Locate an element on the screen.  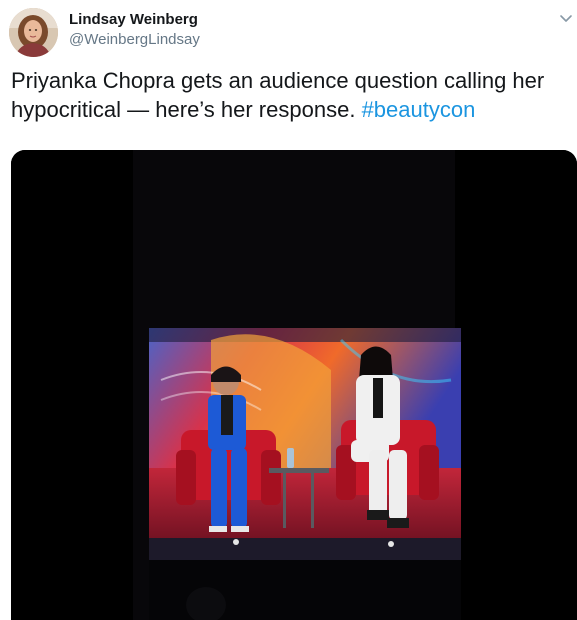
avatar is located at coordinates (33, 32).